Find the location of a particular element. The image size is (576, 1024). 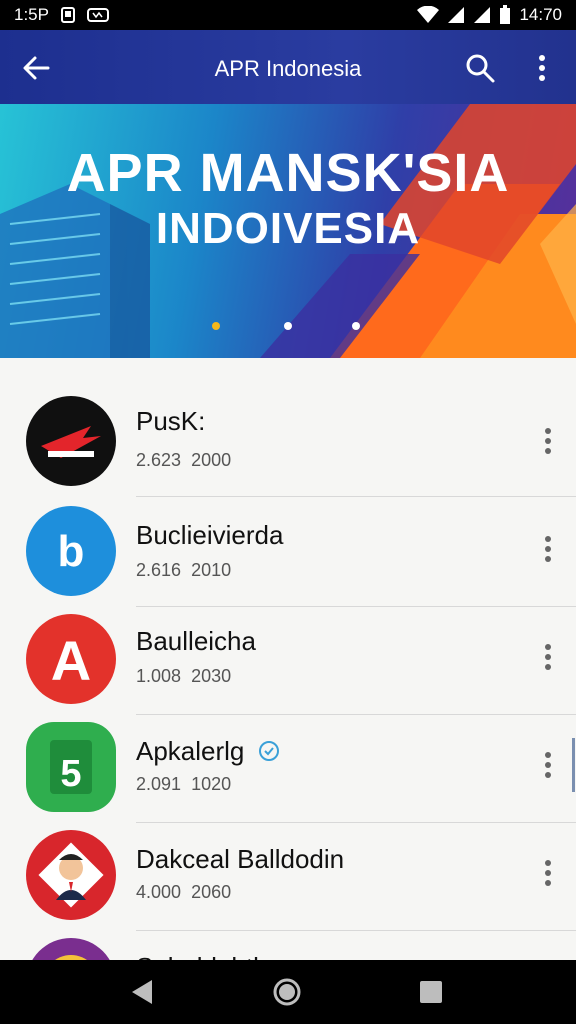

status-bar: 1:5P 14:70 is located at coordinates (288, 15).